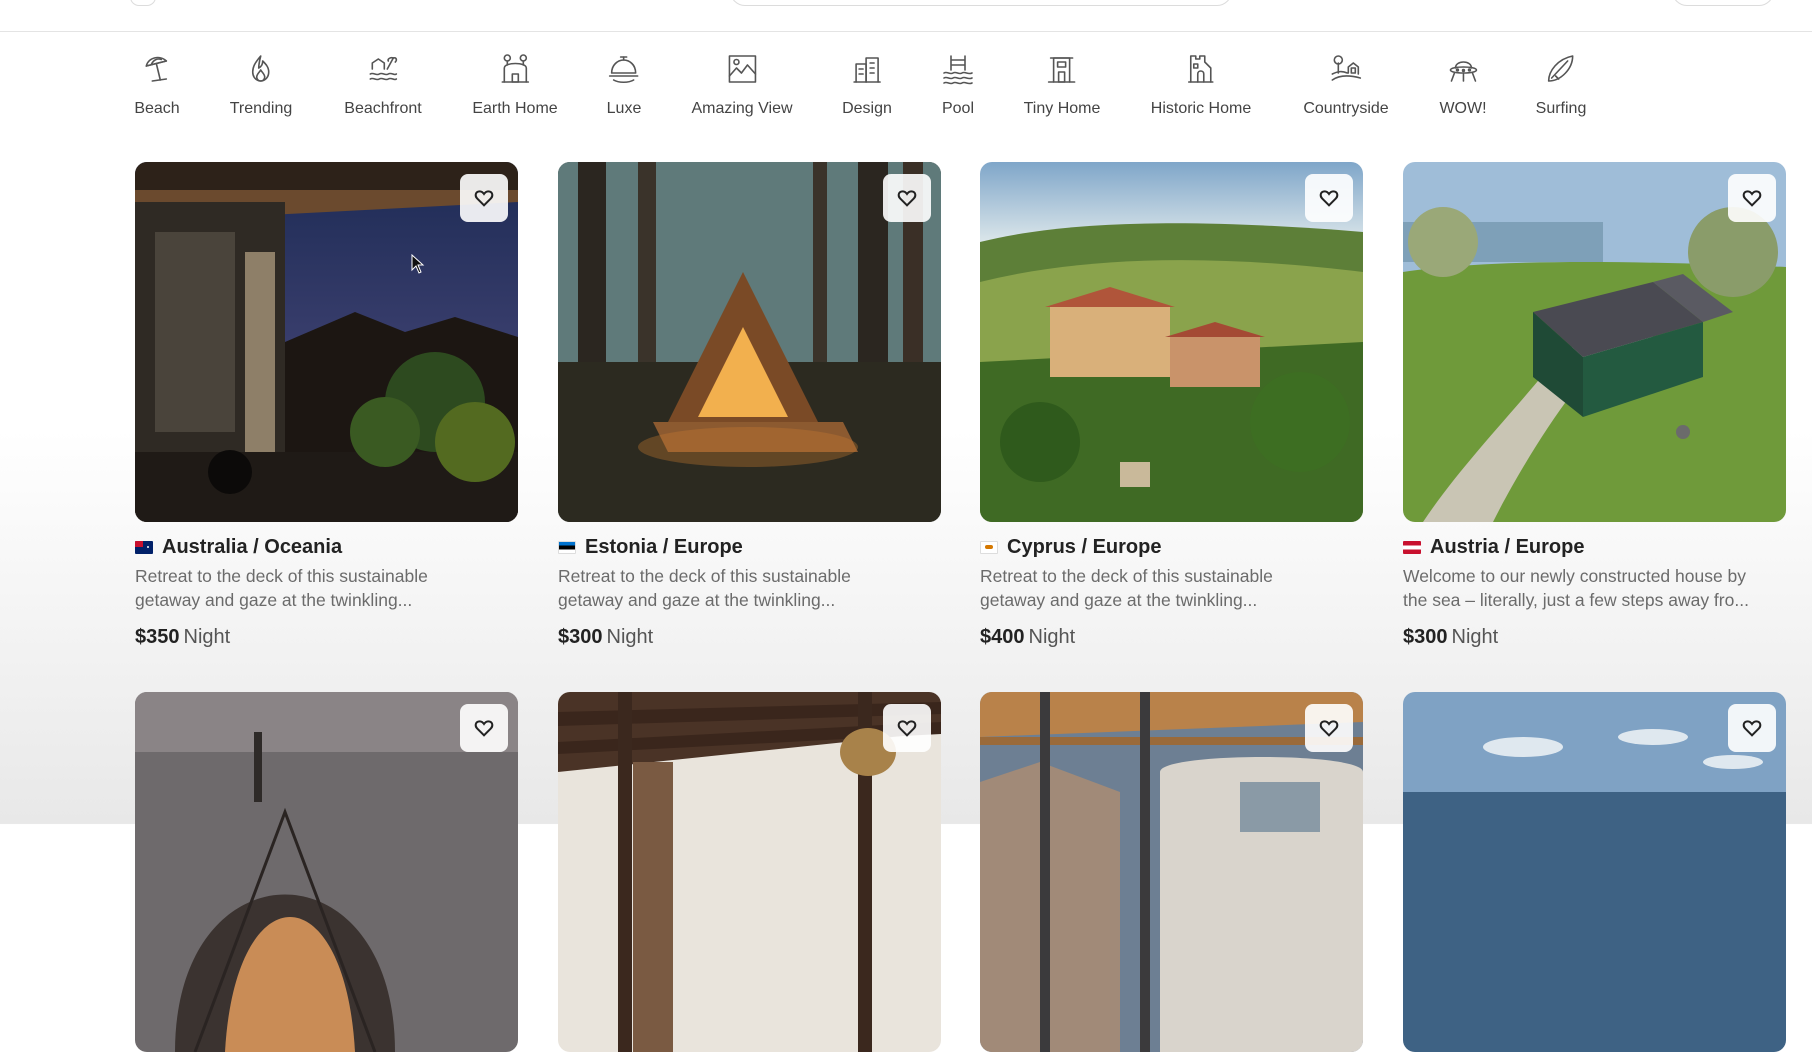  Describe the element at coordinates (742, 108) in the screenshot. I see `category-label: Amazing View` at that location.